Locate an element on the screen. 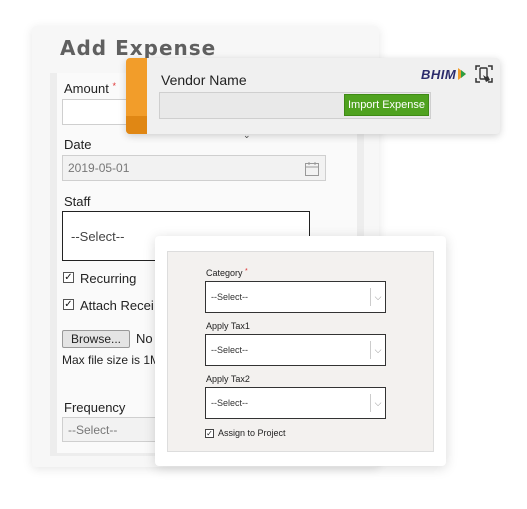 Image resolution: width=527 pixels, height=509 pixels. staff-label: Staff is located at coordinates (77, 201).